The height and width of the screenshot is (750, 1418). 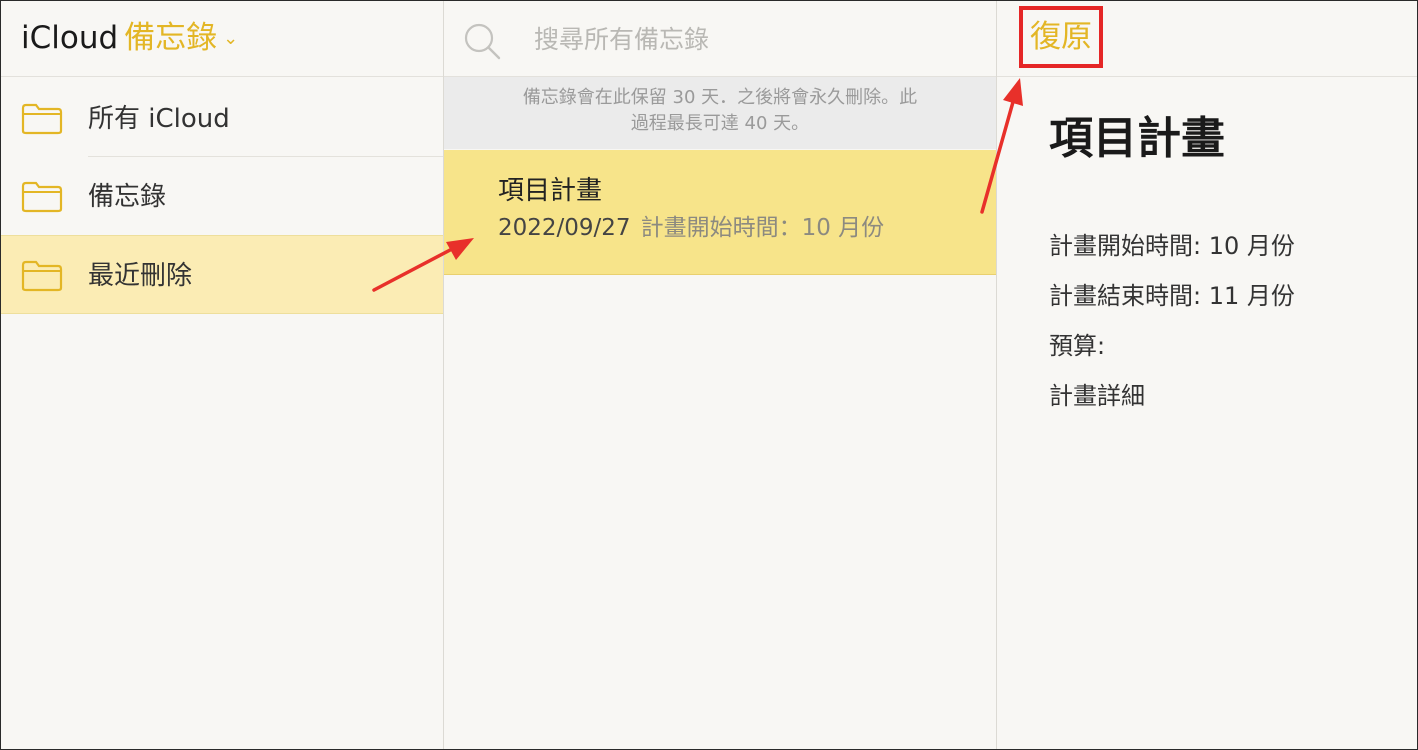 I want to click on notice-line-2: 過程最長可達 40 天。, so click(x=720, y=123).